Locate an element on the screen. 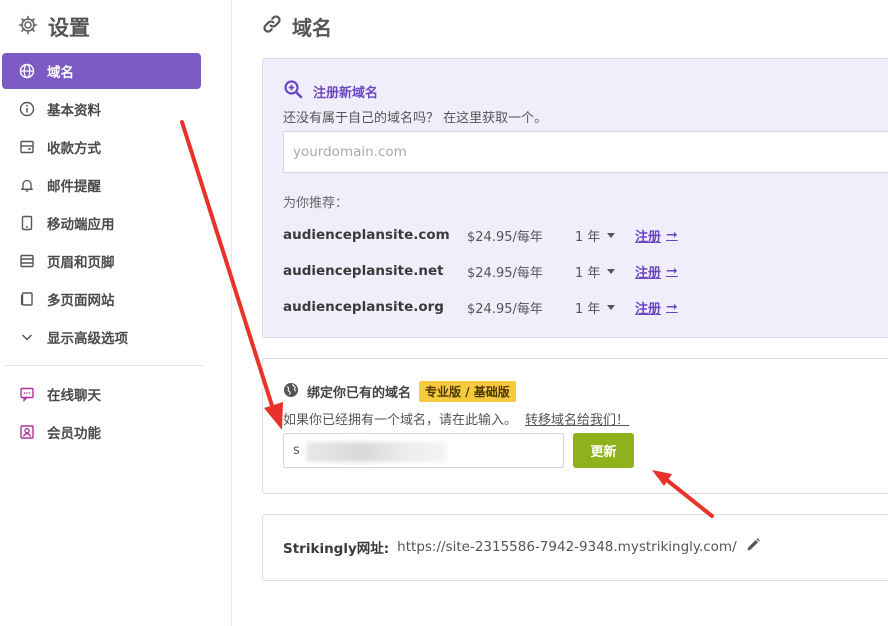 The width and height of the screenshot is (888, 626). sidebar-item-header-footer: 页眉和页脚 is located at coordinates (101, 261).